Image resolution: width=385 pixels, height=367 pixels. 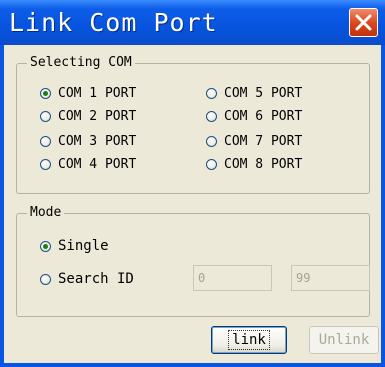 I want to click on radio-com3: COM 3 PORT, so click(x=88, y=141).